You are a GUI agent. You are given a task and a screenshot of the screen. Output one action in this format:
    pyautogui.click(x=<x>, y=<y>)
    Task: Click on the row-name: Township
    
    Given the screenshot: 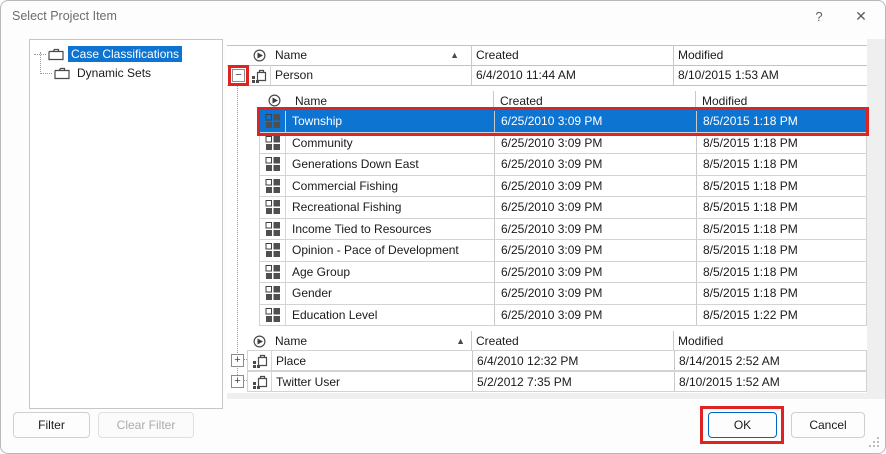 What is the action you would take?
    pyautogui.click(x=317, y=121)
    